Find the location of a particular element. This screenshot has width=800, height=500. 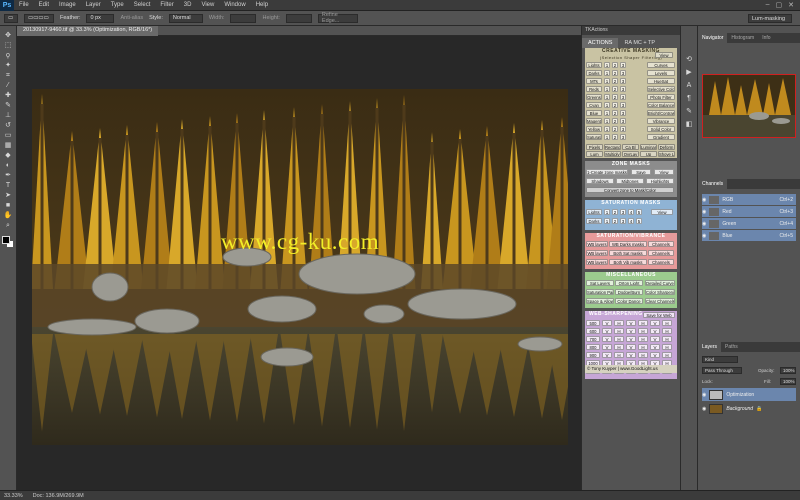

tool-button-3: Luminance is located at coordinates (648, 147).